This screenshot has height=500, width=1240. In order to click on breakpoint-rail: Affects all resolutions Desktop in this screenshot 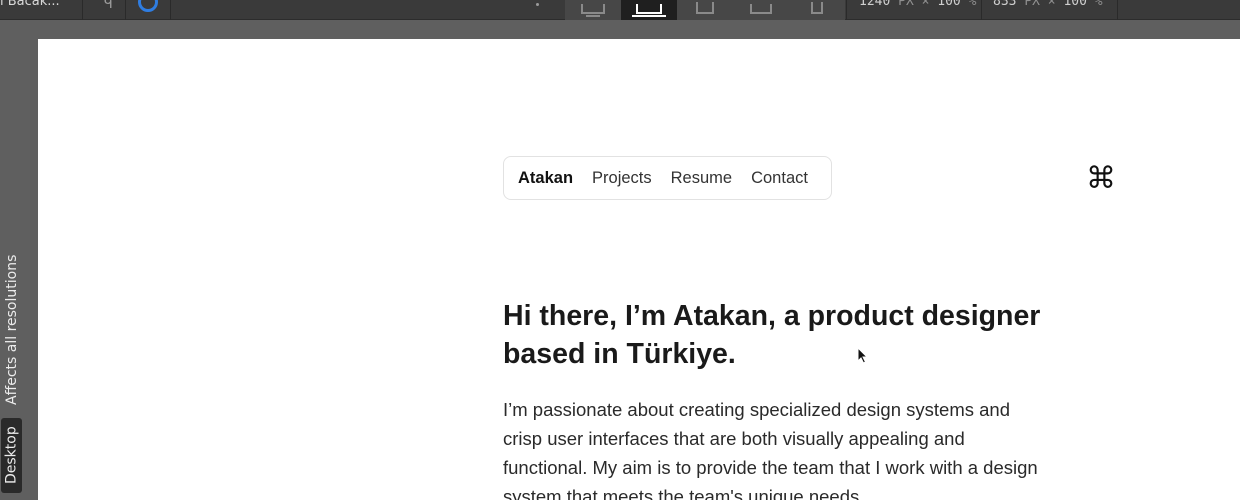, I will do `click(19, 260)`.